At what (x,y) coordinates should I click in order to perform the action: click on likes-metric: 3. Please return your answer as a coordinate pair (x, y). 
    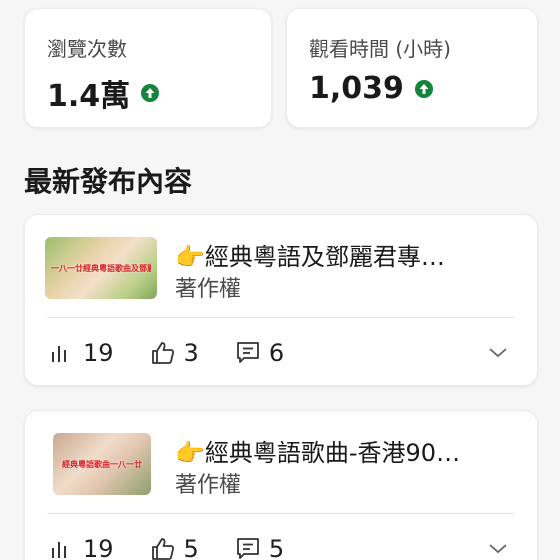
    Looking at the image, I should click on (174, 353).